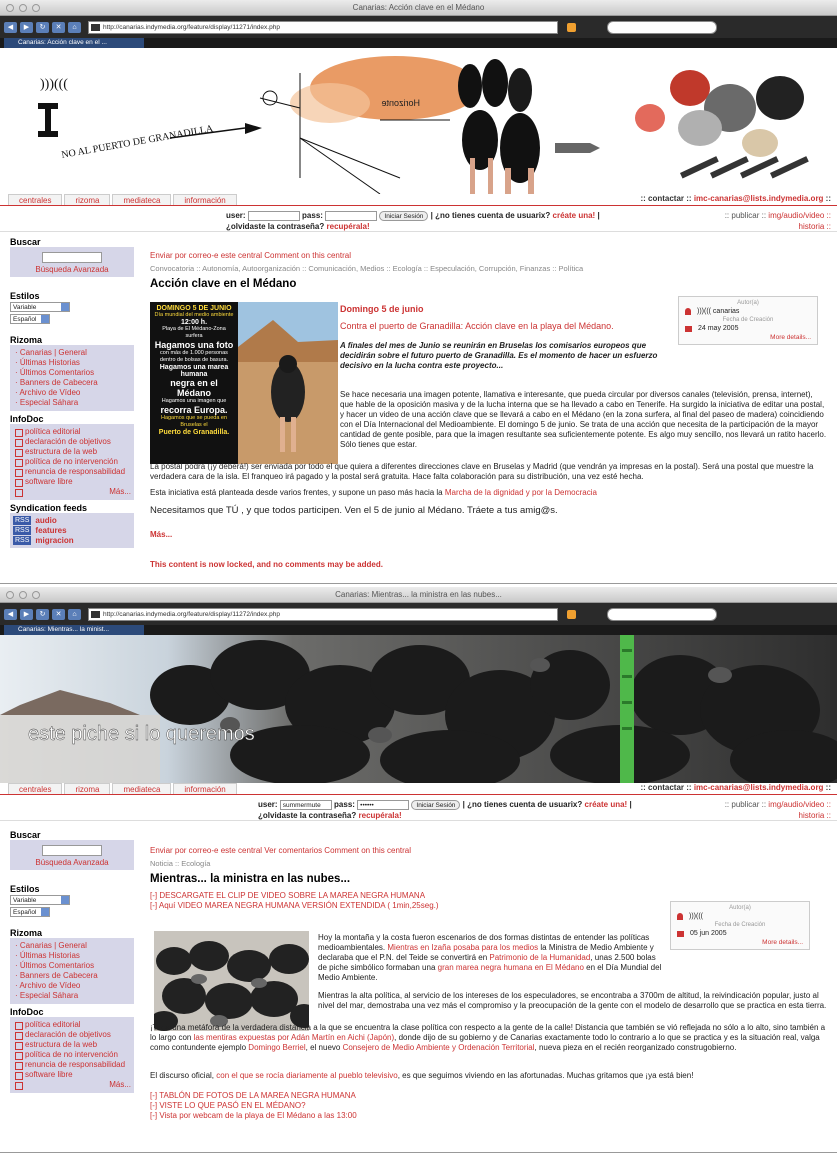 This screenshot has width=837, height=1153. I want to click on feed-row: RSS audio, so click(72, 520).